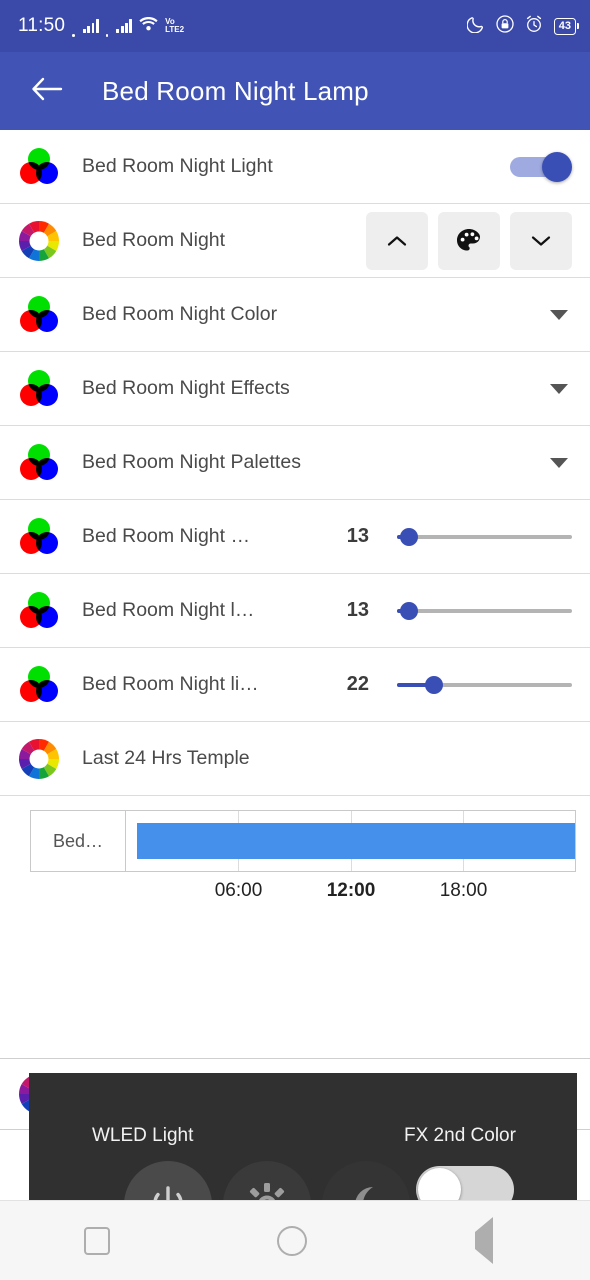 Image resolution: width=590 pixels, height=1280 pixels. I want to click on chart-bar, so click(356, 841).